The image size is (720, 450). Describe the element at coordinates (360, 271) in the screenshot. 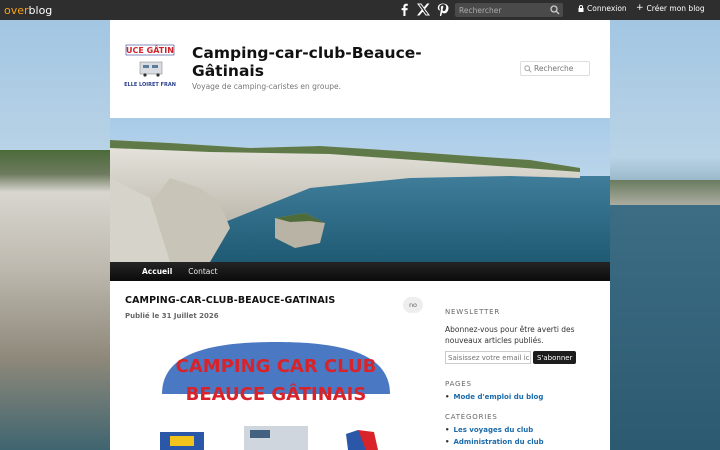

I see `main-nav: Accueil Contact` at that location.